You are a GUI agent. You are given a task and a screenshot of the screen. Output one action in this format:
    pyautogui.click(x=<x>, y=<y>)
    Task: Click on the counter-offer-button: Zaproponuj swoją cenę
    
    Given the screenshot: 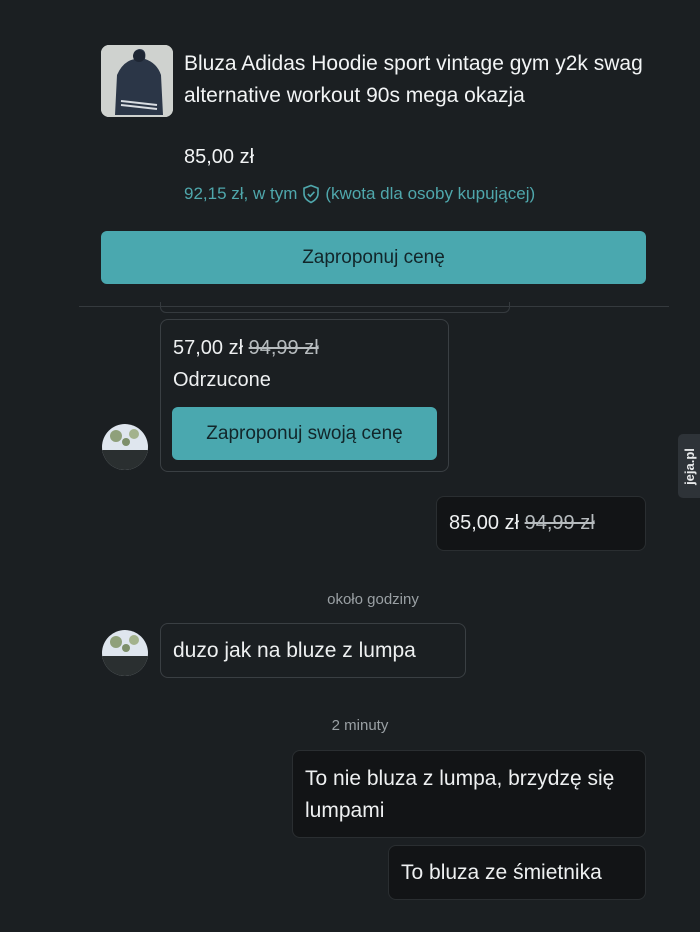 What is the action you would take?
    pyautogui.click(x=304, y=433)
    